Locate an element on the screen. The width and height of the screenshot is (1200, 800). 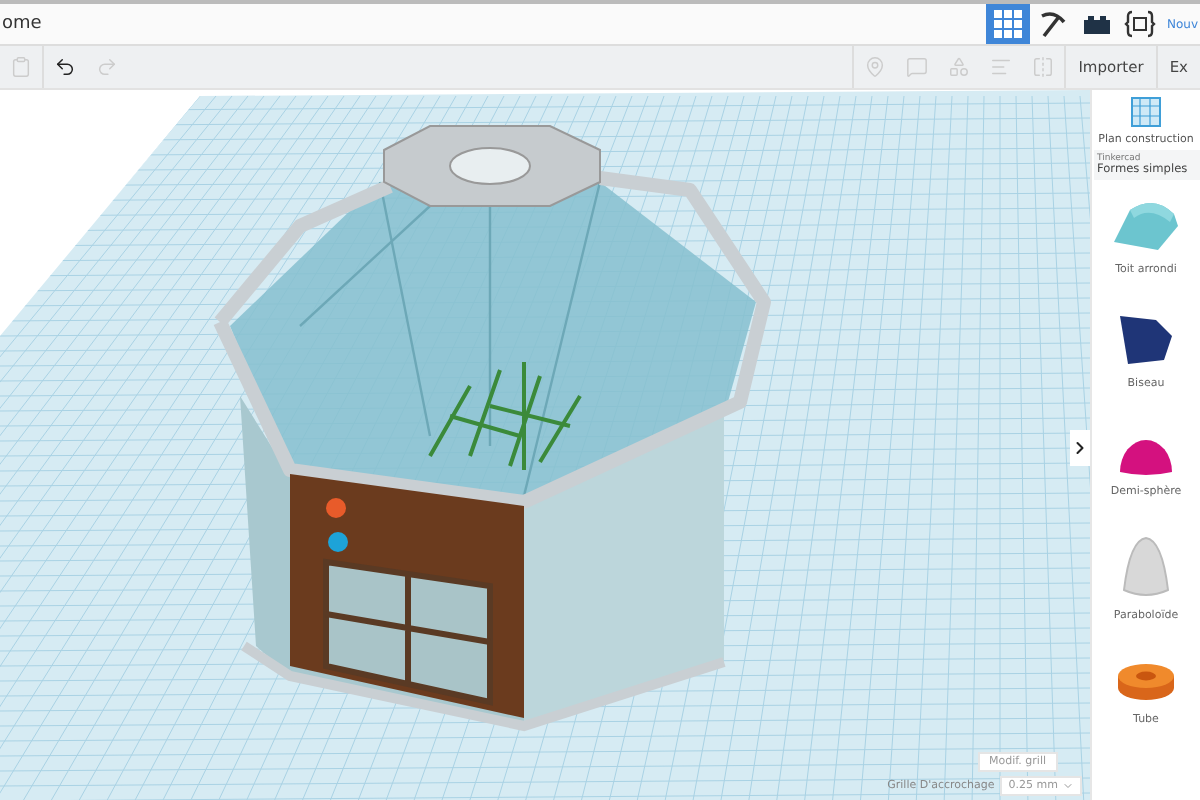
note-icon is located at coordinates (917, 67).